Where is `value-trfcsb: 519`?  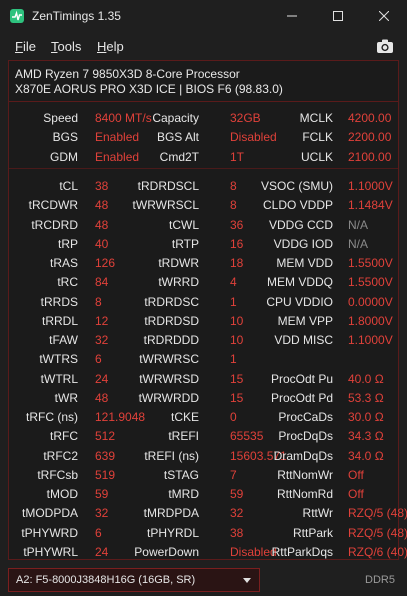 value-trfcsb: 519 is located at coordinates (105, 474).